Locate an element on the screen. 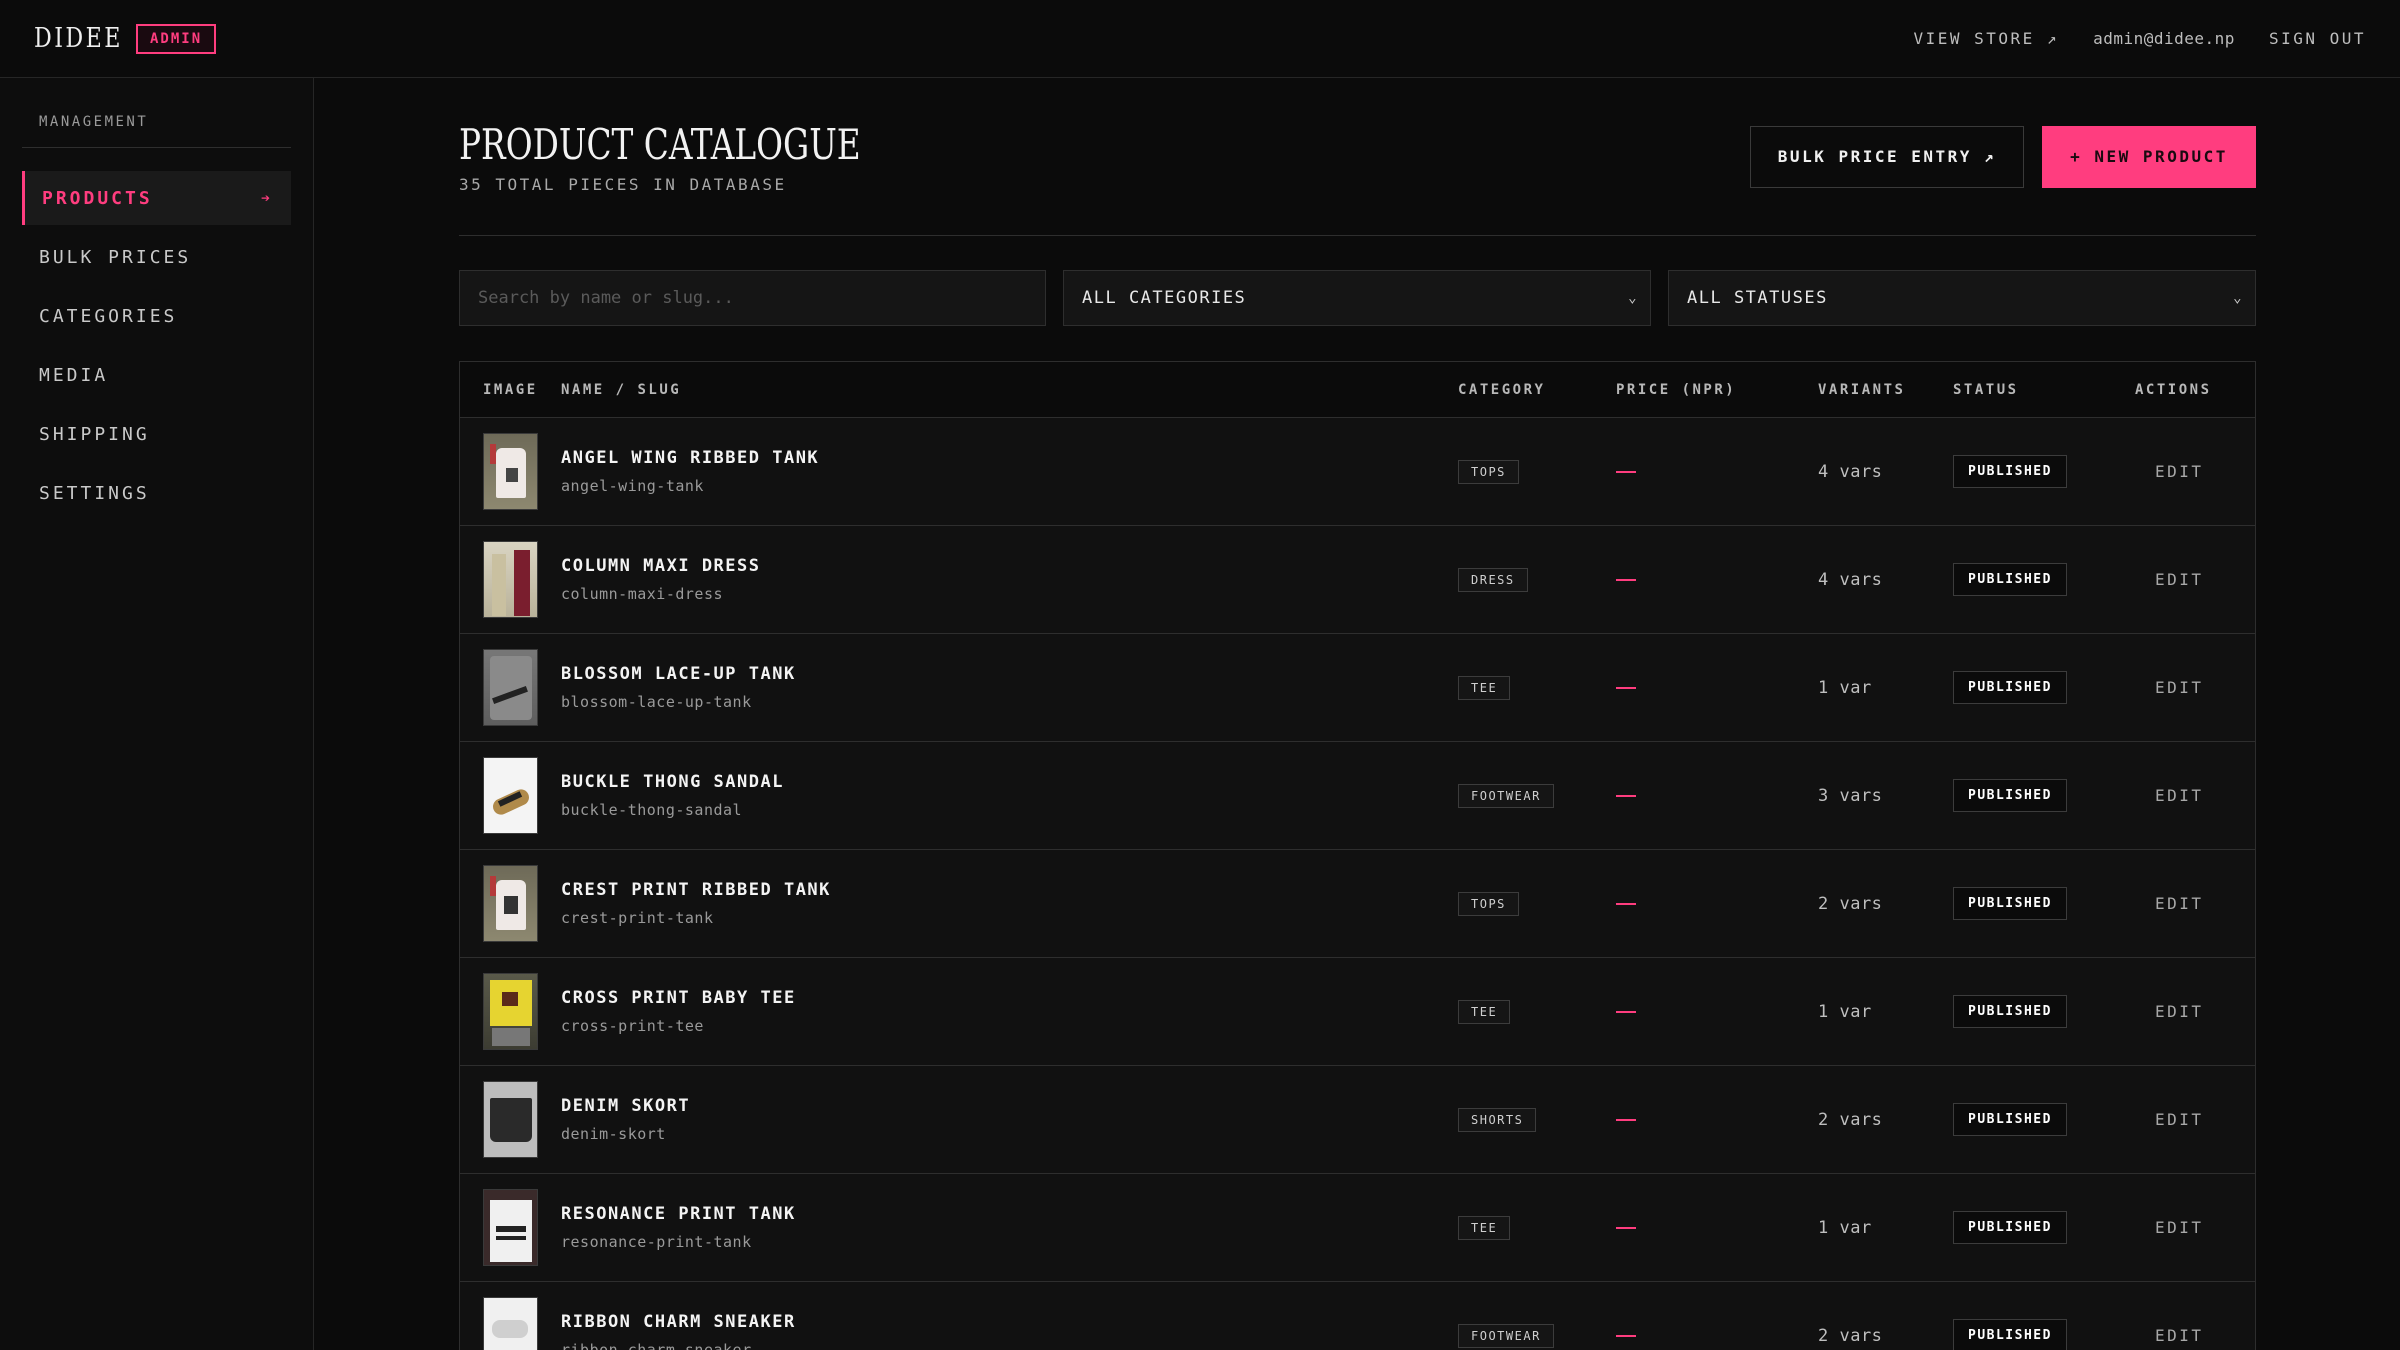  product-slug: denim-skort is located at coordinates (613, 1134).